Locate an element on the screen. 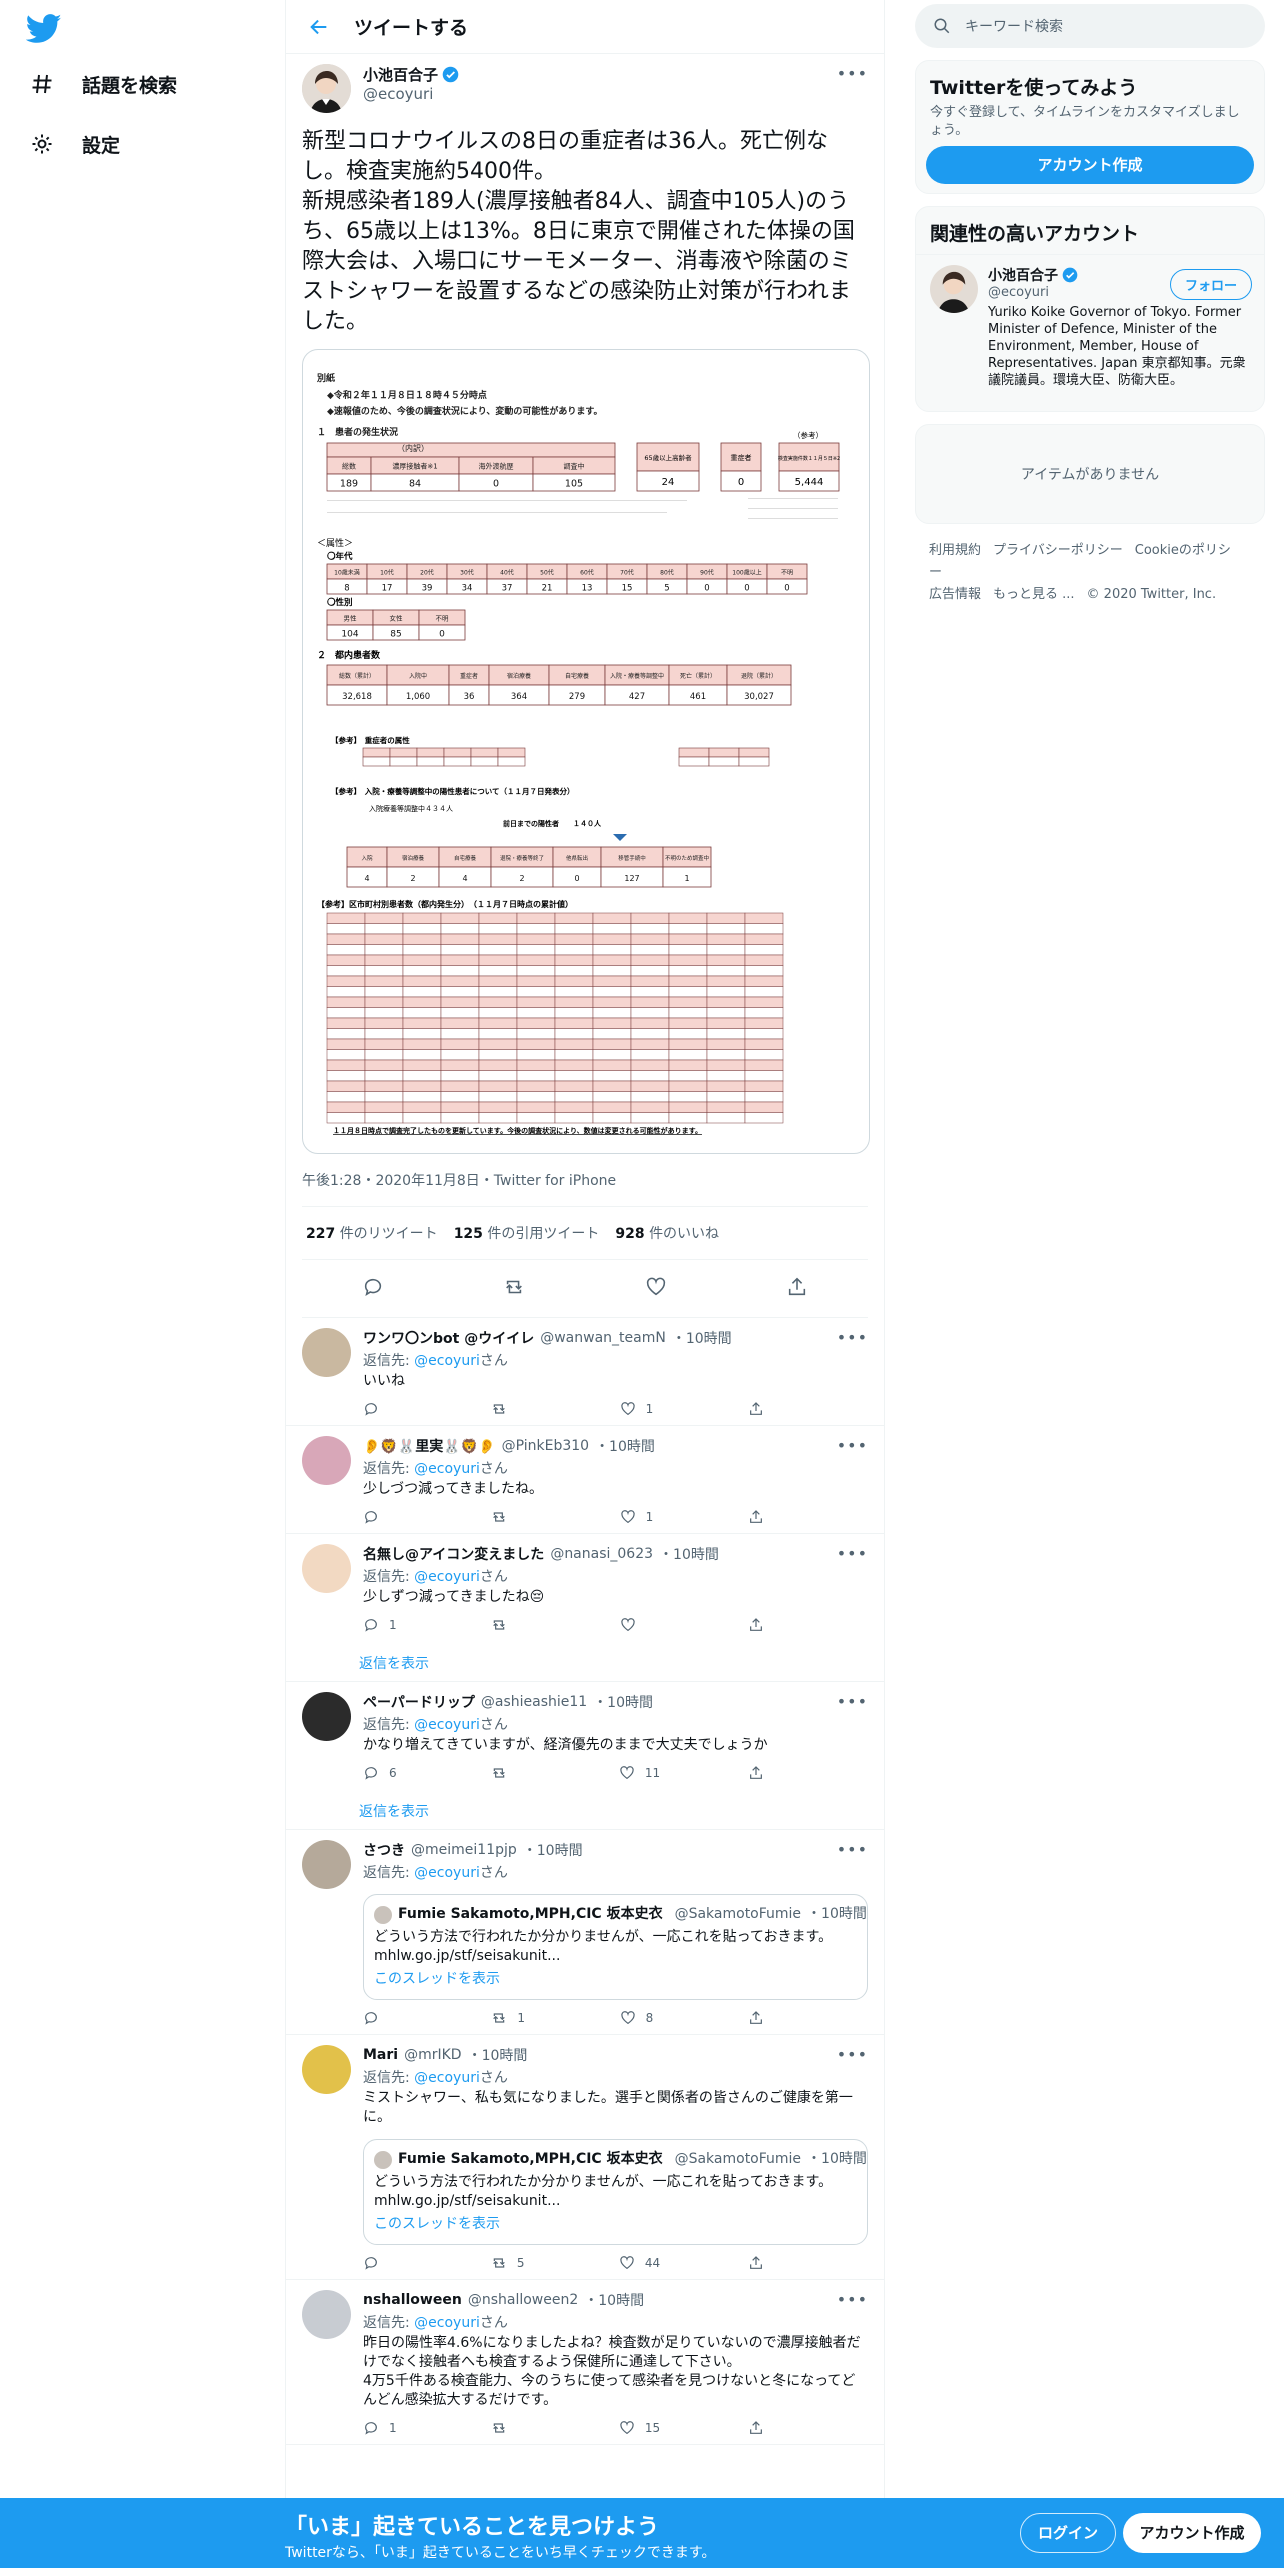  footer-privacy: プライバシーポリシー is located at coordinates (1058, 550).